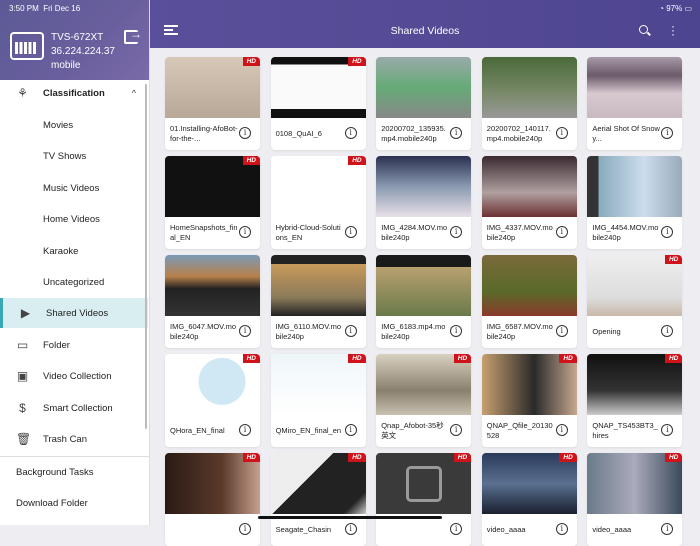 The image size is (700, 546). What do you see at coordinates (77, 376) in the screenshot?
I see `sidebar-item-label: Video Collection` at bounding box center [77, 376].